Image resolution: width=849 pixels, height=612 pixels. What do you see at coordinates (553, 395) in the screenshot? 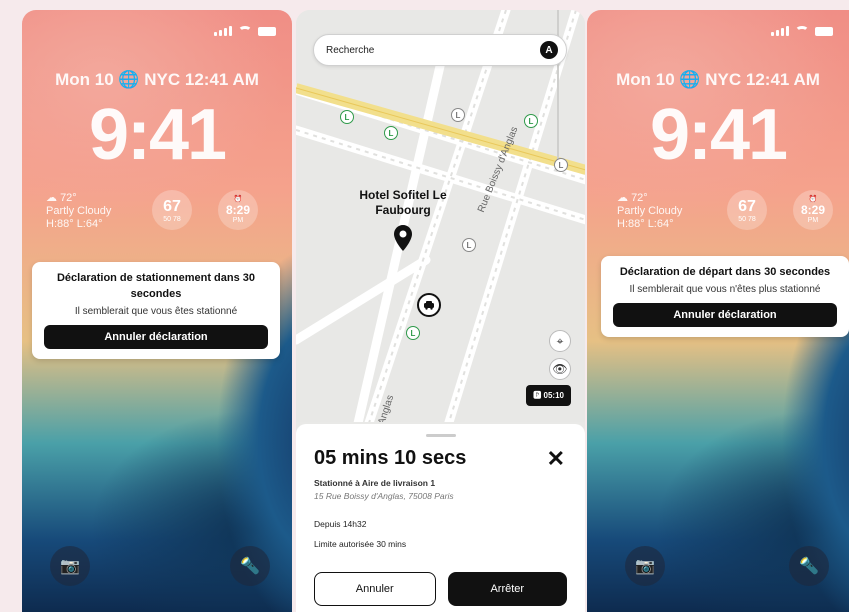
I see `timer-chip-value: 05:10` at bounding box center [553, 395].